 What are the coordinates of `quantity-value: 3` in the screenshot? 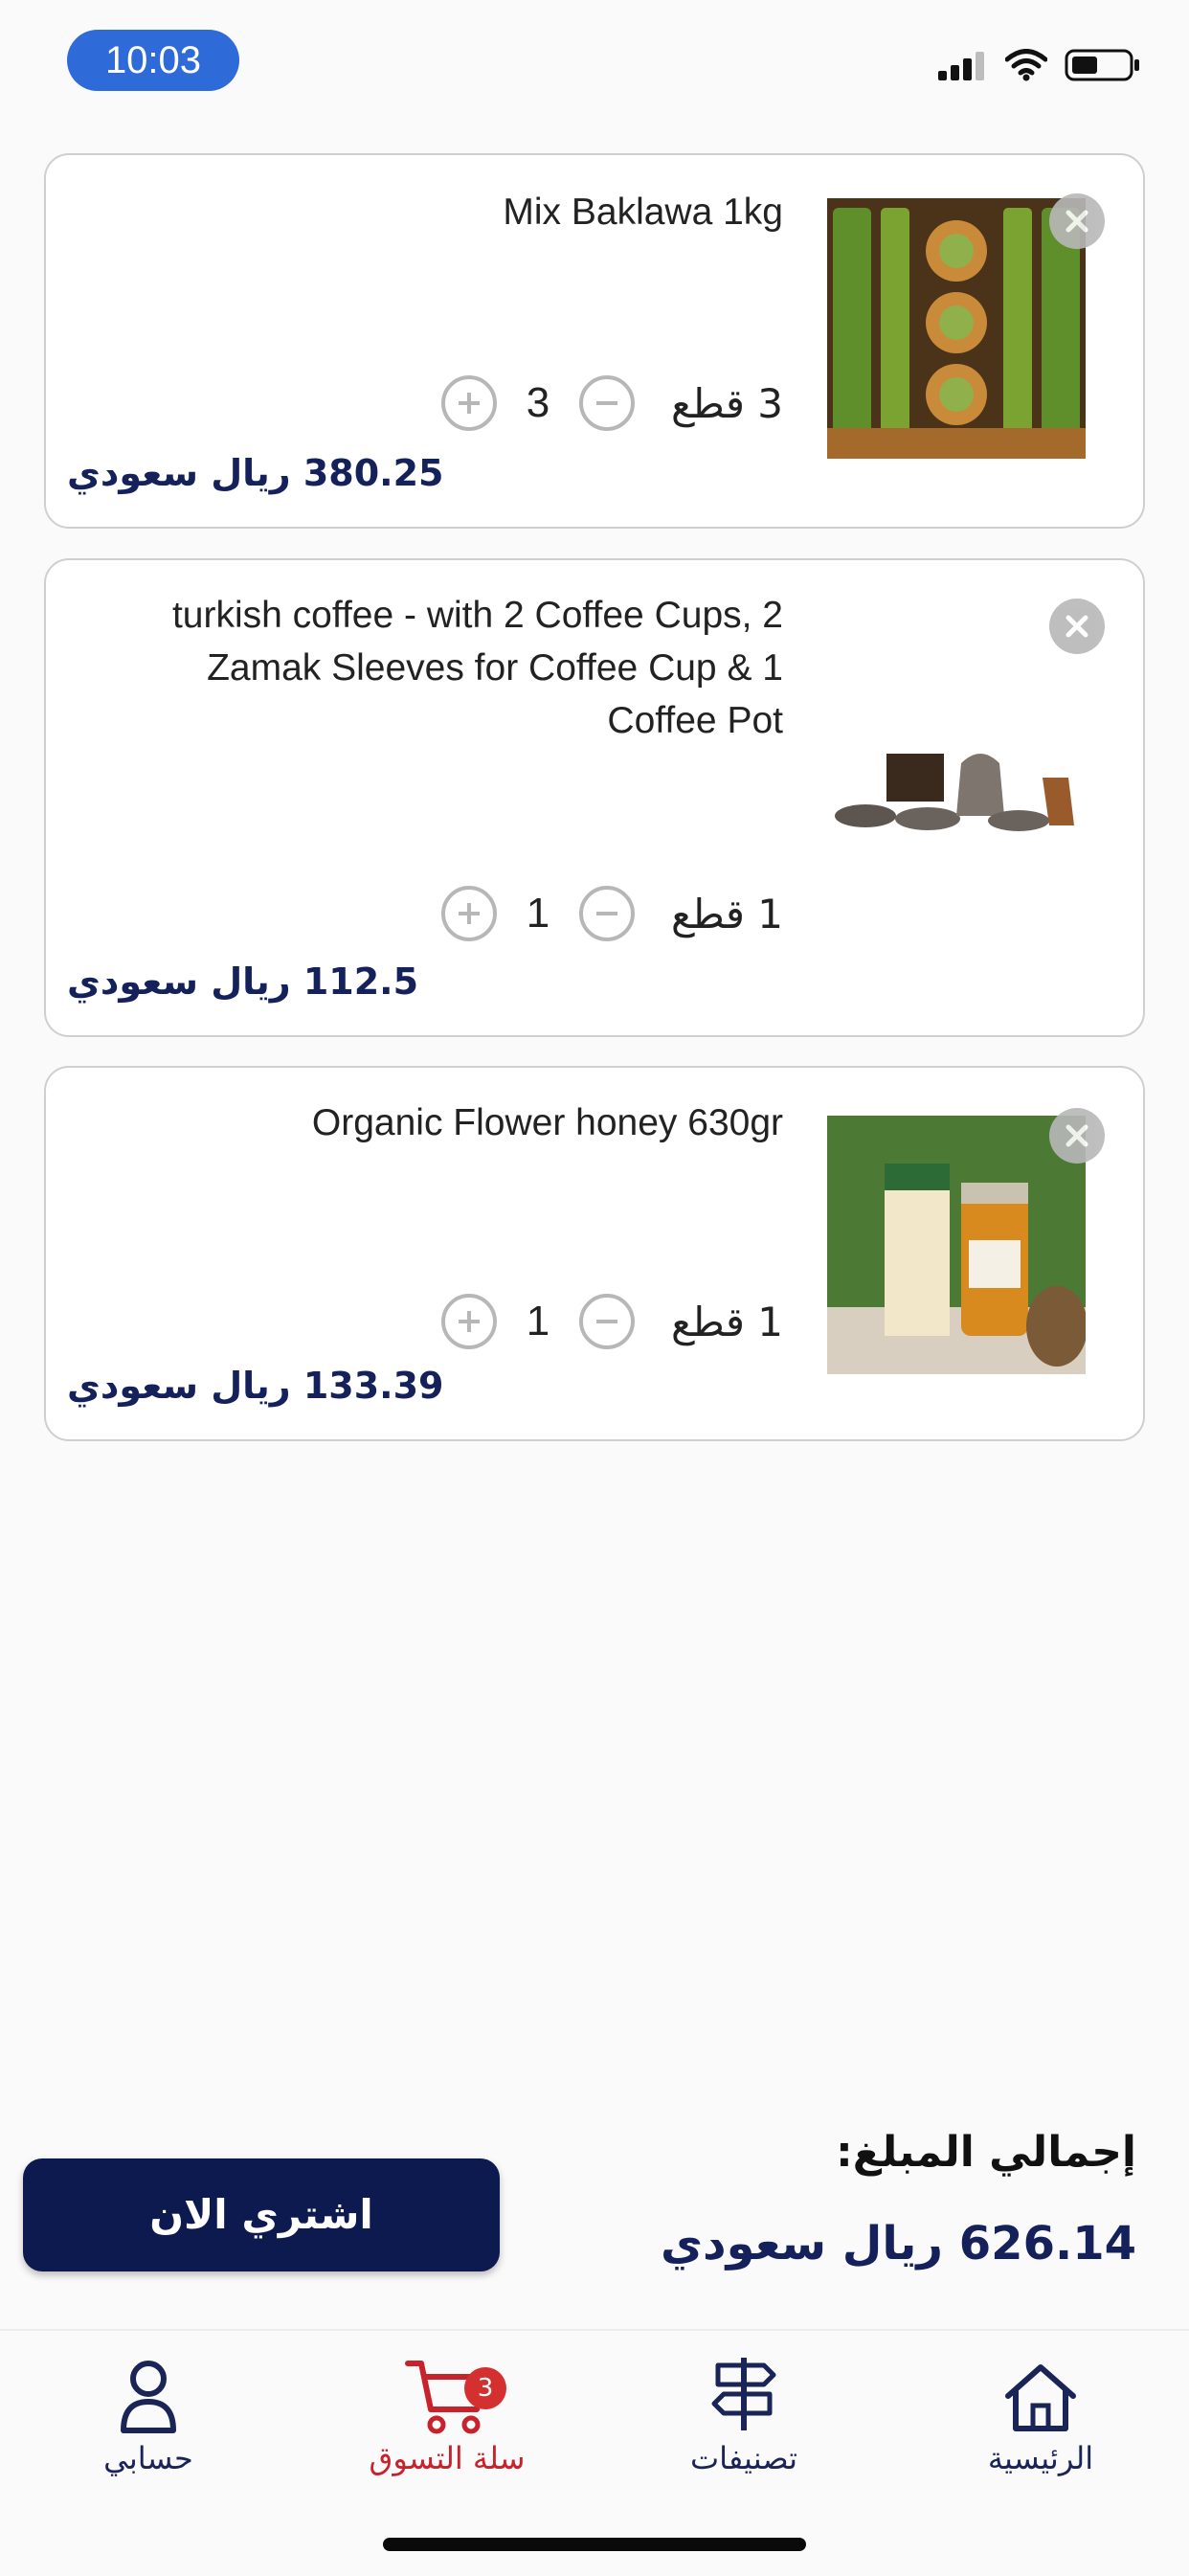 It's located at (538, 402).